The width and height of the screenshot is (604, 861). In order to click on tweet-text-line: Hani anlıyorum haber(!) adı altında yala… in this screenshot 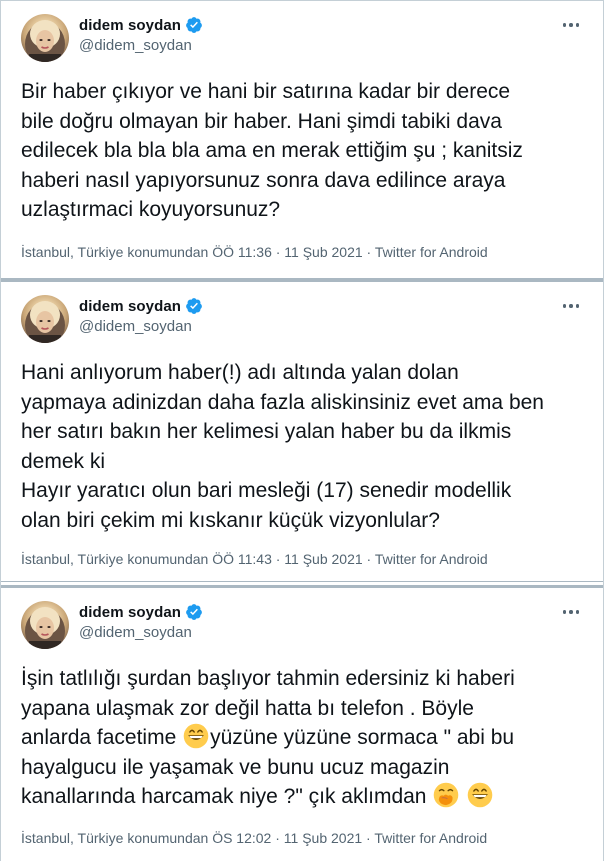, I will do `click(240, 372)`.